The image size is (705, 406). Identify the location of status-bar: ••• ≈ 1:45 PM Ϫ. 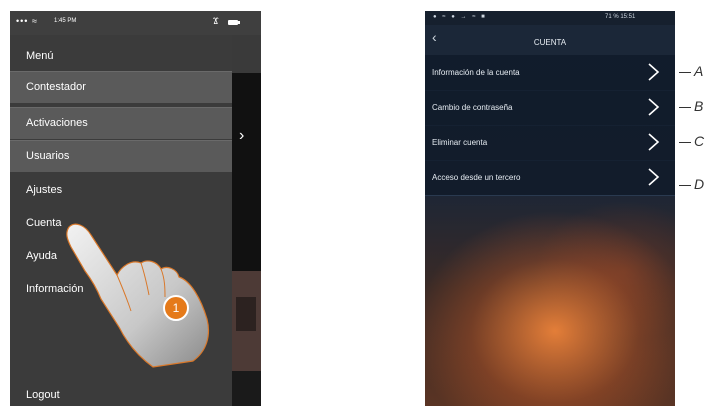
(135, 23).